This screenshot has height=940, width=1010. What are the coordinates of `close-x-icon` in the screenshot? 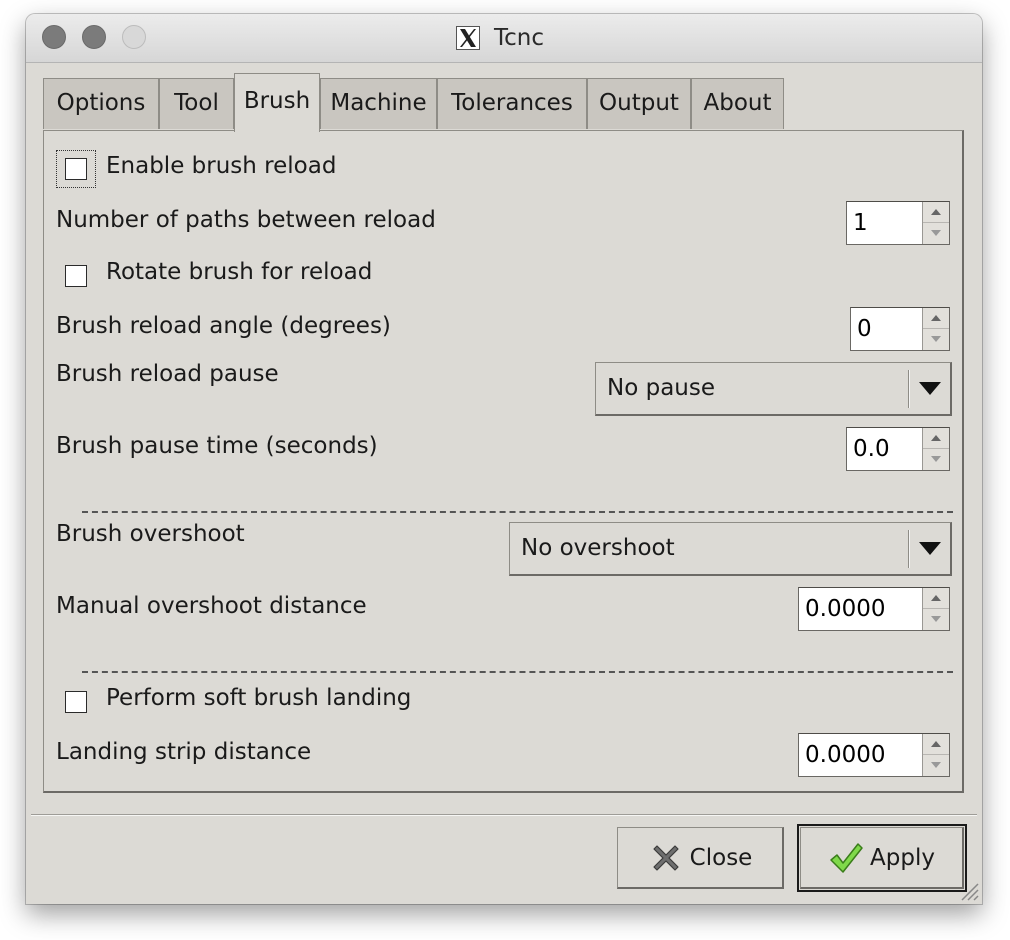 It's located at (666, 857).